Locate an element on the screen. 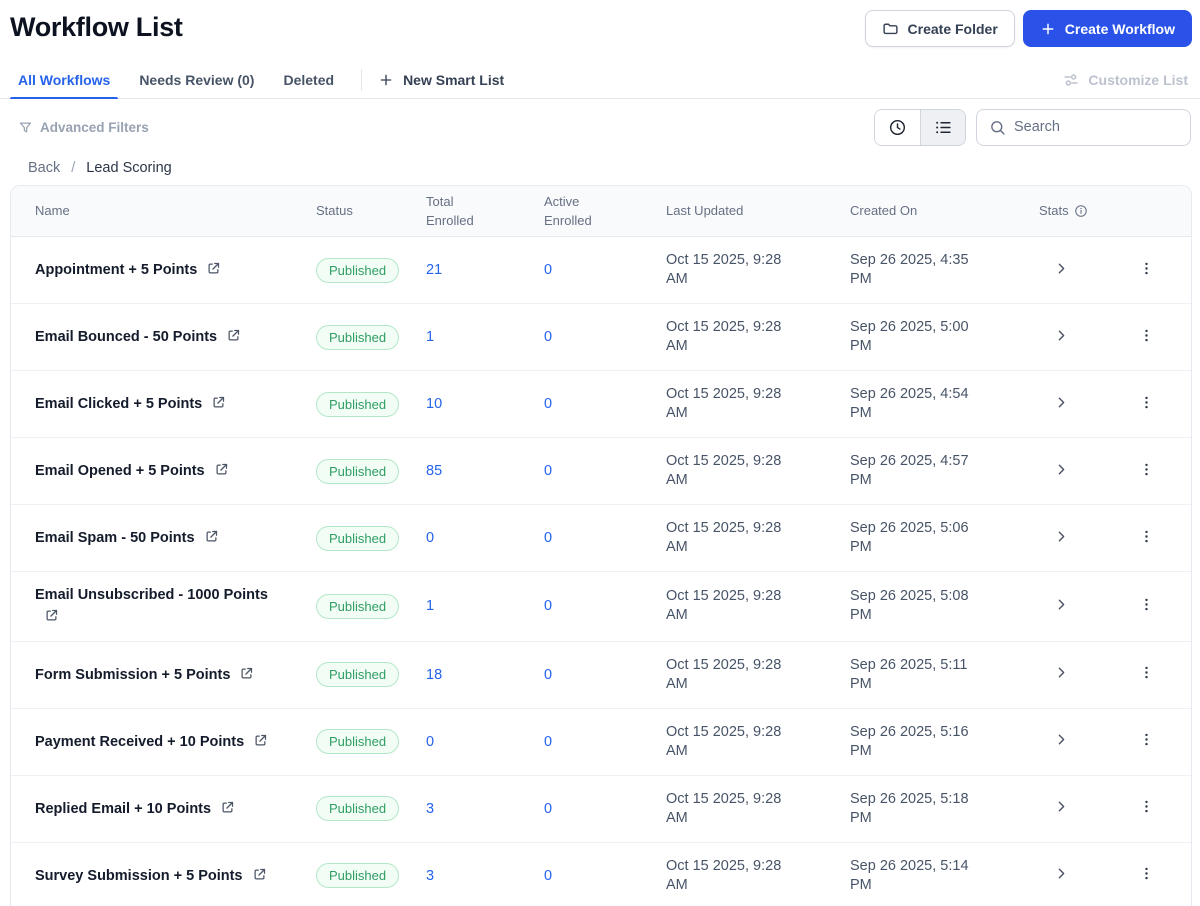 This screenshot has height=906, width=1200. workflow-name-cell: Form Submission + 5 Points is located at coordinates (158, 675).